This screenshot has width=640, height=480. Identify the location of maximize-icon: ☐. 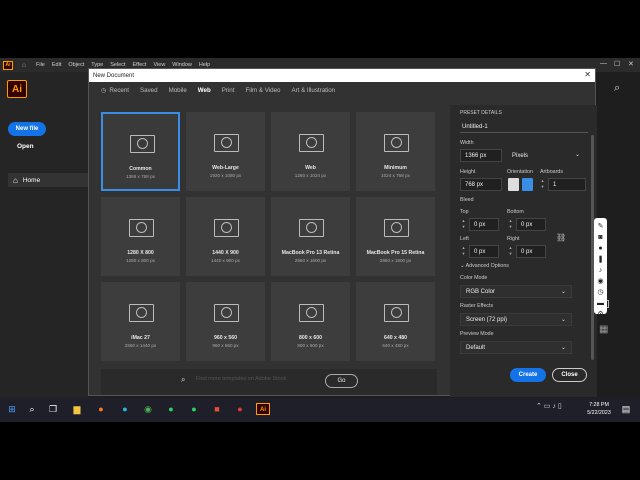
(617, 64).